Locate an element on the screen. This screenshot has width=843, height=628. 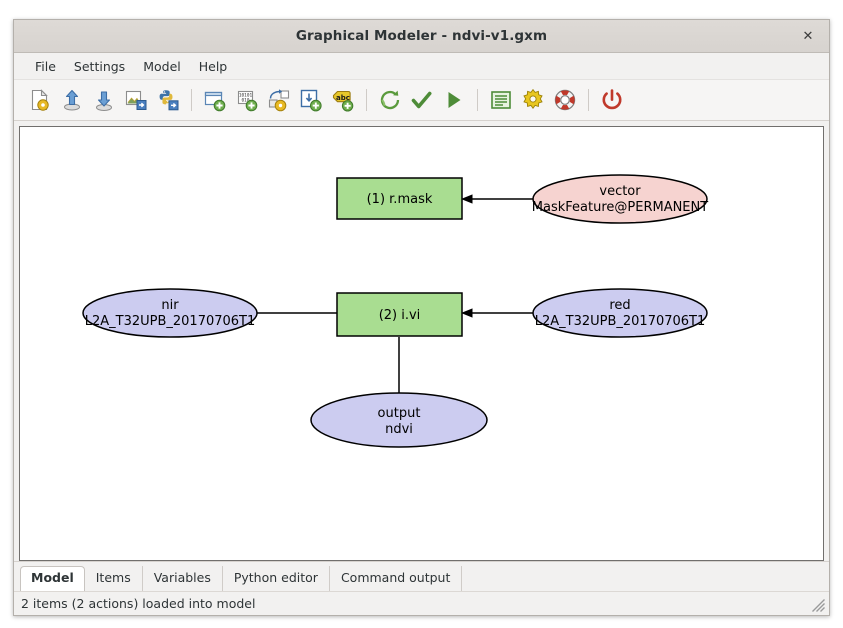
add-comment-icon: abc is located at coordinates (343, 101).